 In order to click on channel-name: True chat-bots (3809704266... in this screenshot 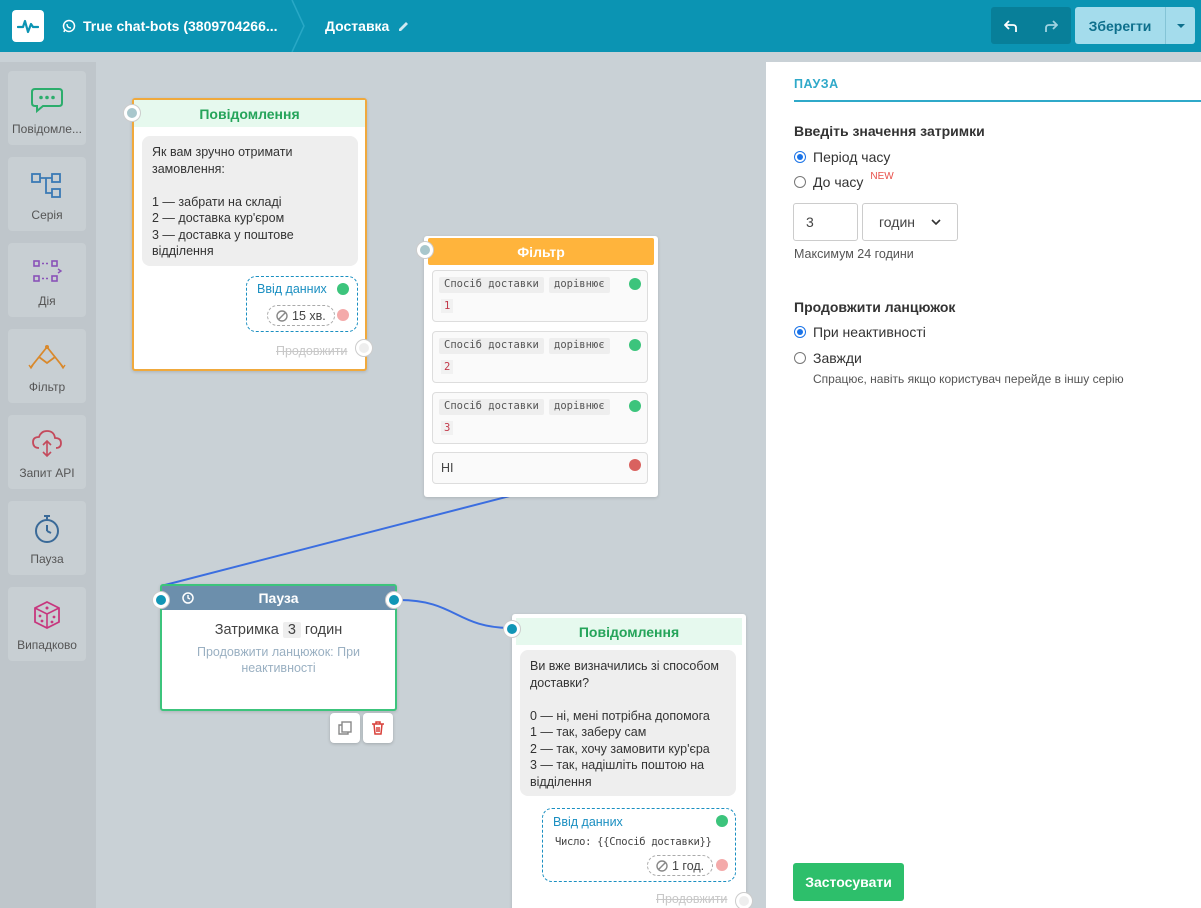, I will do `click(180, 26)`.